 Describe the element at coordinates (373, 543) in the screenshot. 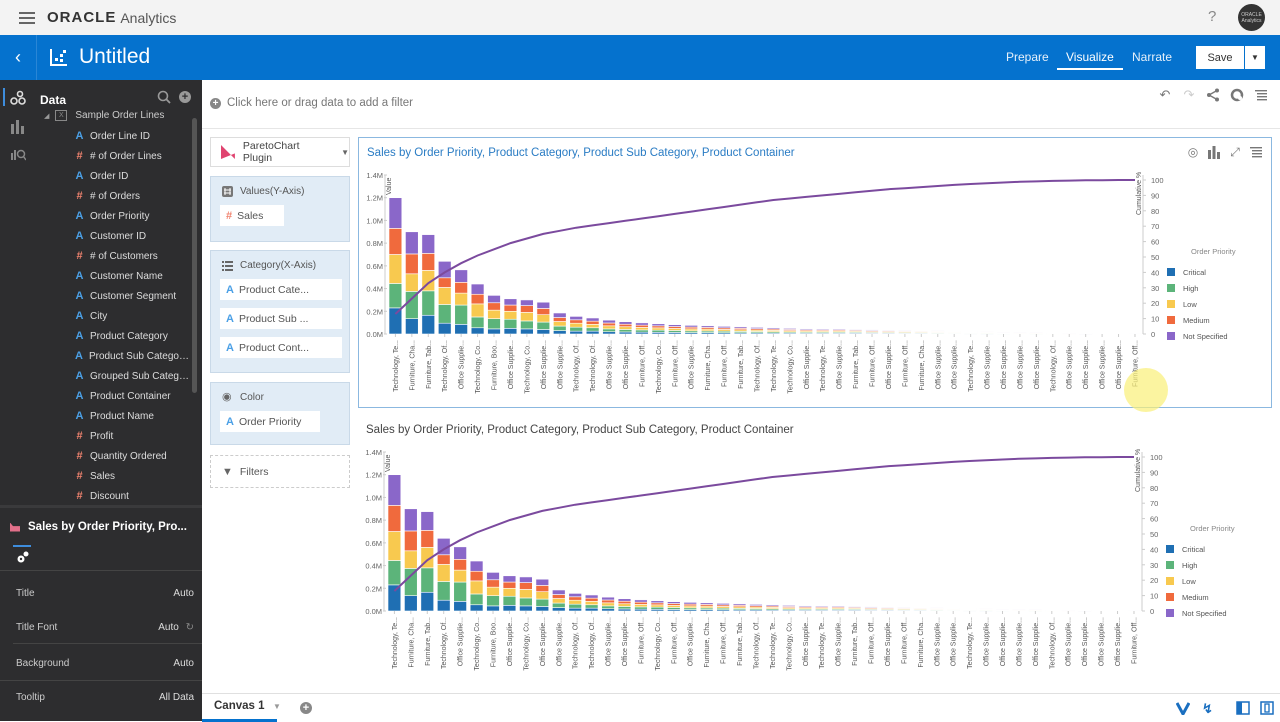

I see `y-tick-label: 0.6M` at that location.